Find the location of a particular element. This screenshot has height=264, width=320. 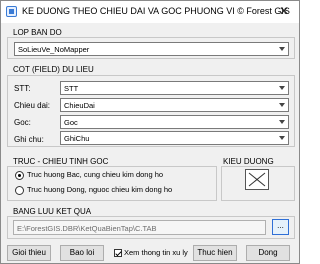

checkbox-checked-icon is located at coordinates (118, 253).